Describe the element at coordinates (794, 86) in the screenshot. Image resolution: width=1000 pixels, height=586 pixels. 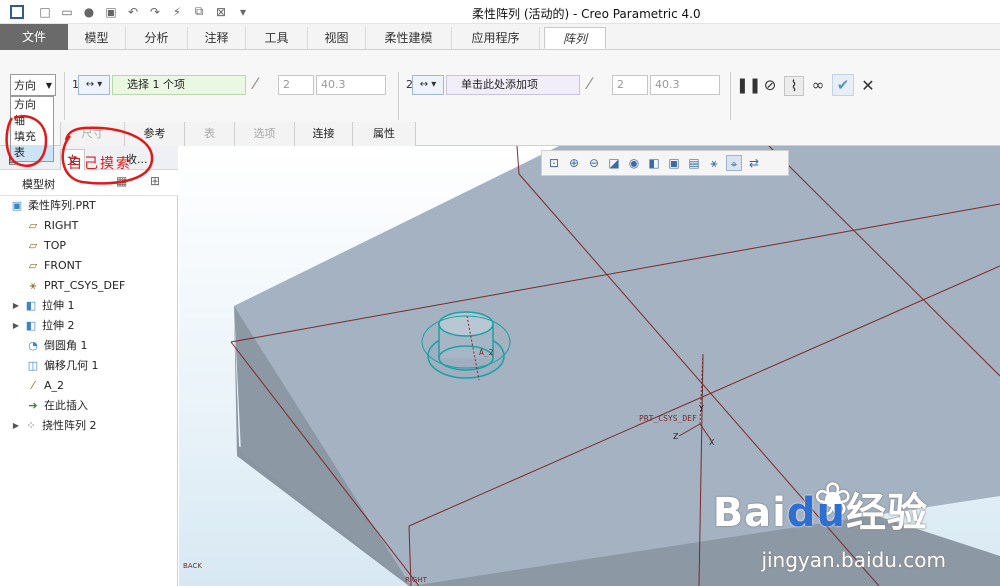
I see `preview-icon: ⌇` at that location.